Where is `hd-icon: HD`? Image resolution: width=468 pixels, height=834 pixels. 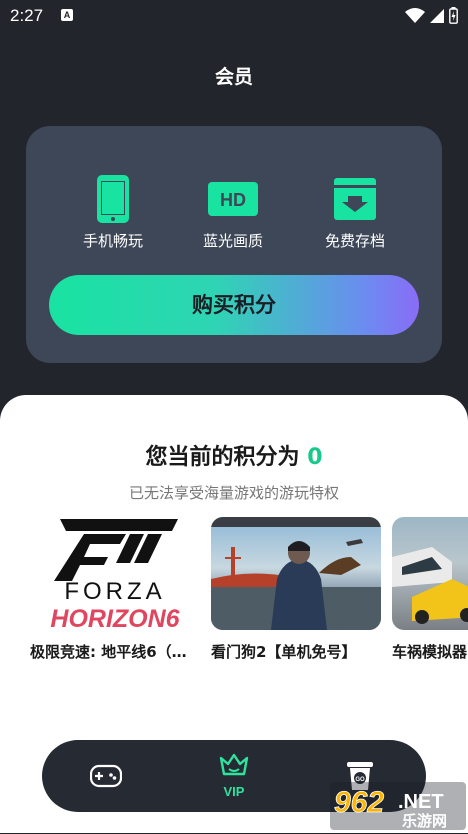
hd-icon: HD is located at coordinates (233, 199).